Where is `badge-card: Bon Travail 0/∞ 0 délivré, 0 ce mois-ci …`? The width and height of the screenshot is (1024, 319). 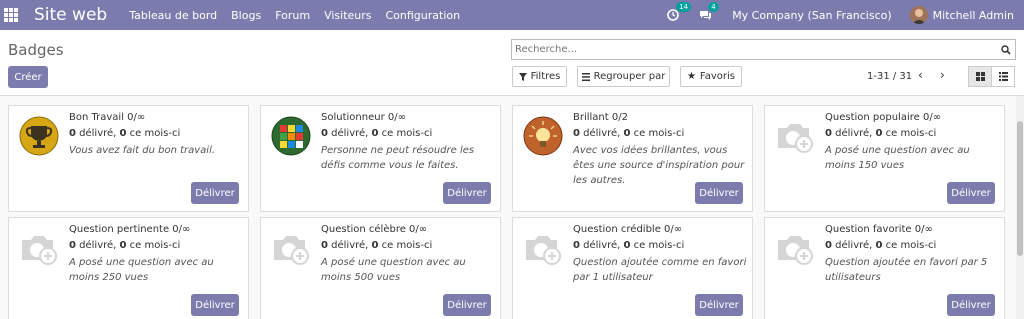
badge-card: Bon Travail 0/∞ 0 délivré, 0 ce mois-ci … is located at coordinates (128, 158).